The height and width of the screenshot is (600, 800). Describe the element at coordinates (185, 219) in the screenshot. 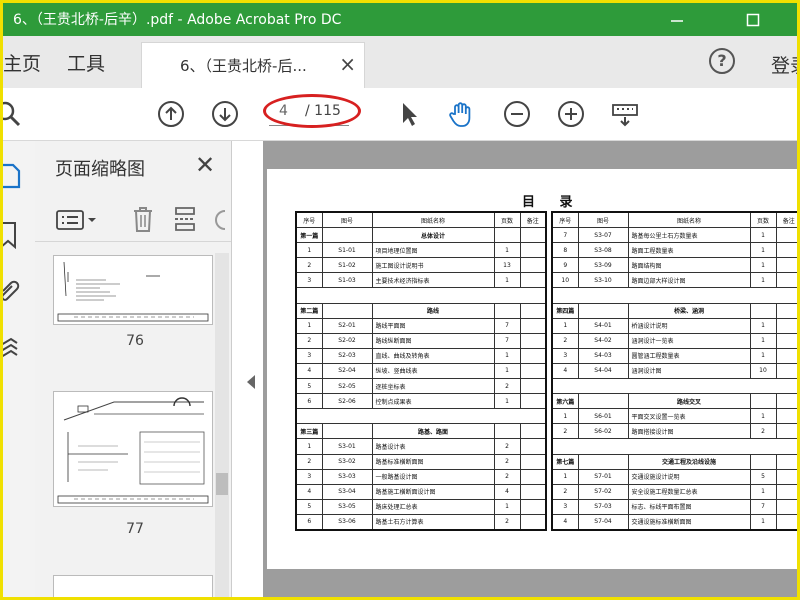

I see `extract-page-icon` at that location.